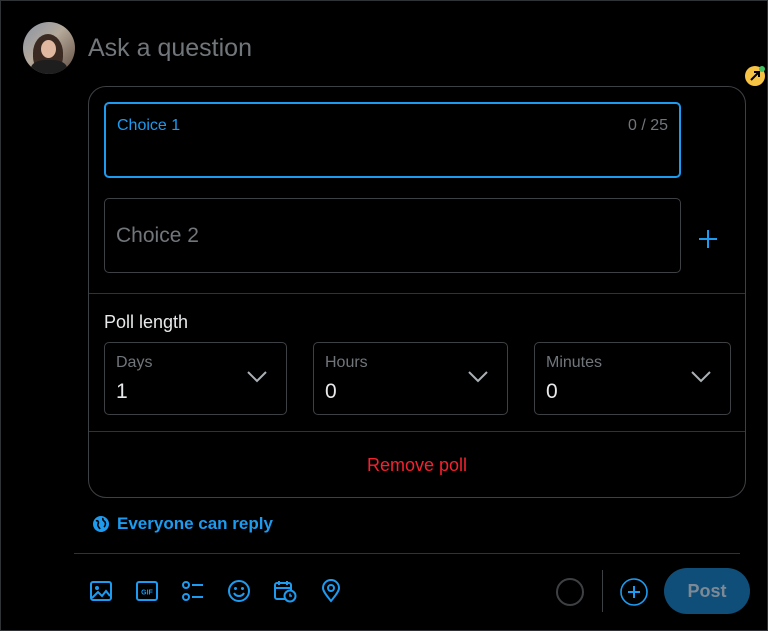 The height and width of the screenshot is (631, 768). I want to click on choice-2-input: Choice 2, so click(392, 235).